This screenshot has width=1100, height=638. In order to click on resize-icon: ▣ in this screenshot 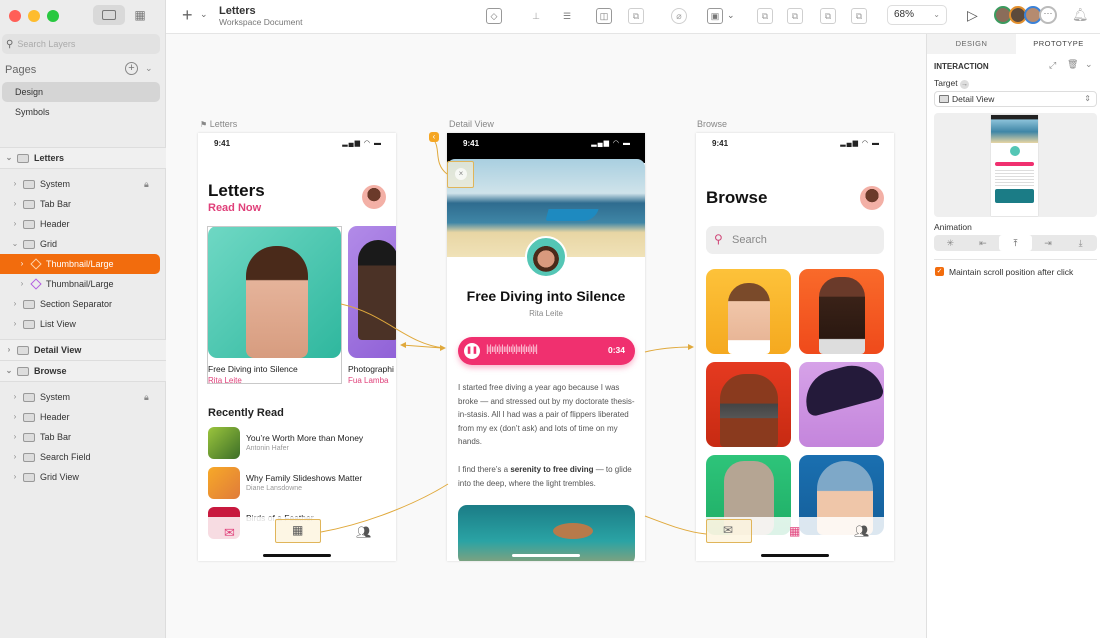, I will do `click(715, 16)`.